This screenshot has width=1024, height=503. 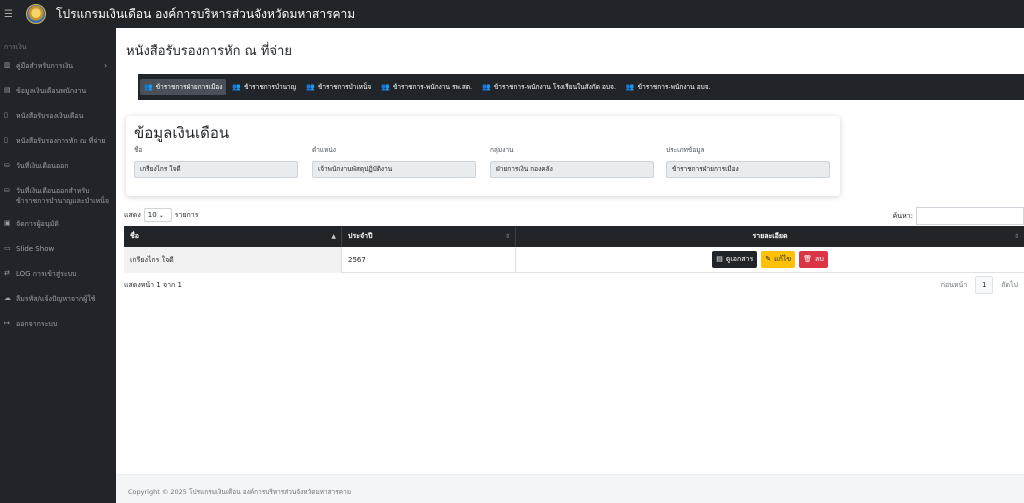 I want to click on id-card-icon: ▤, so click(x=7, y=90).